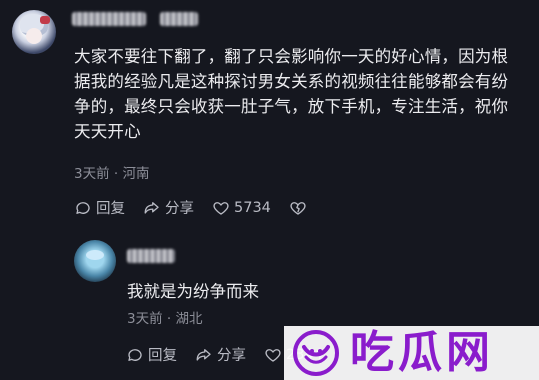 This screenshot has height=380, width=539. I want to click on share-button: 分享, so click(168, 207).